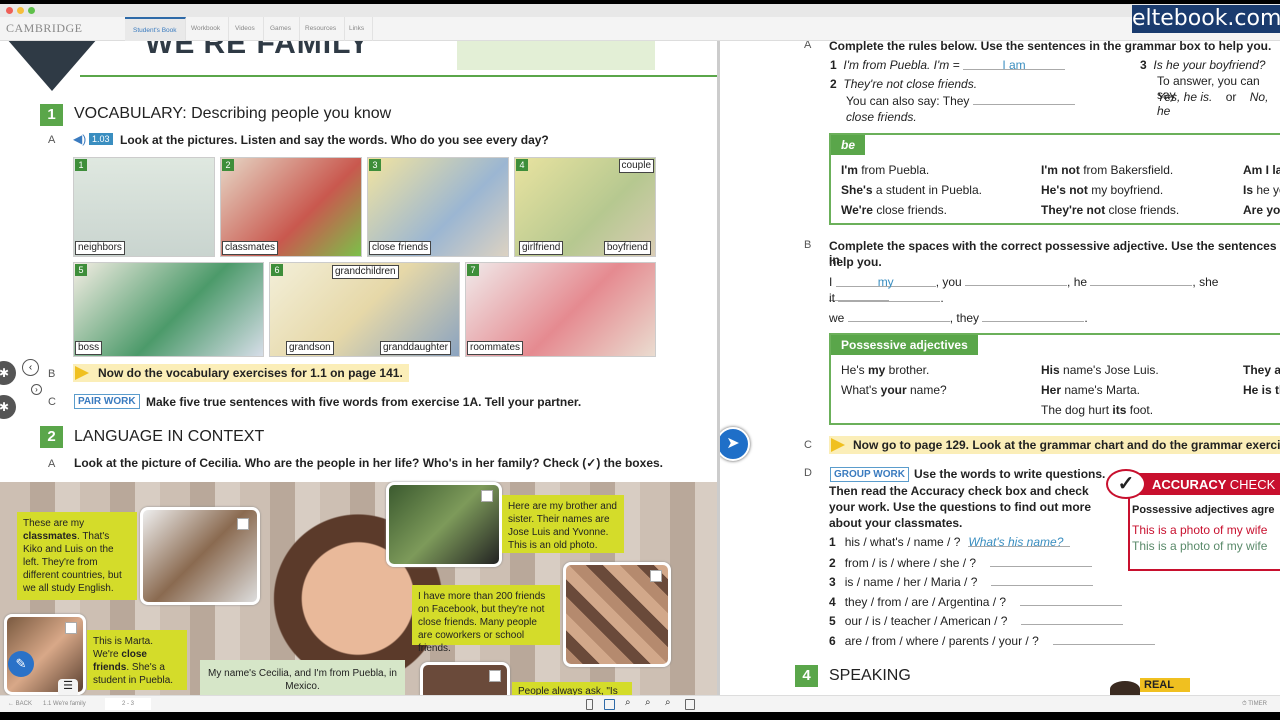  Describe the element at coordinates (206, 29) in the screenshot. I see `tab-workbook: Workbook` at that location.